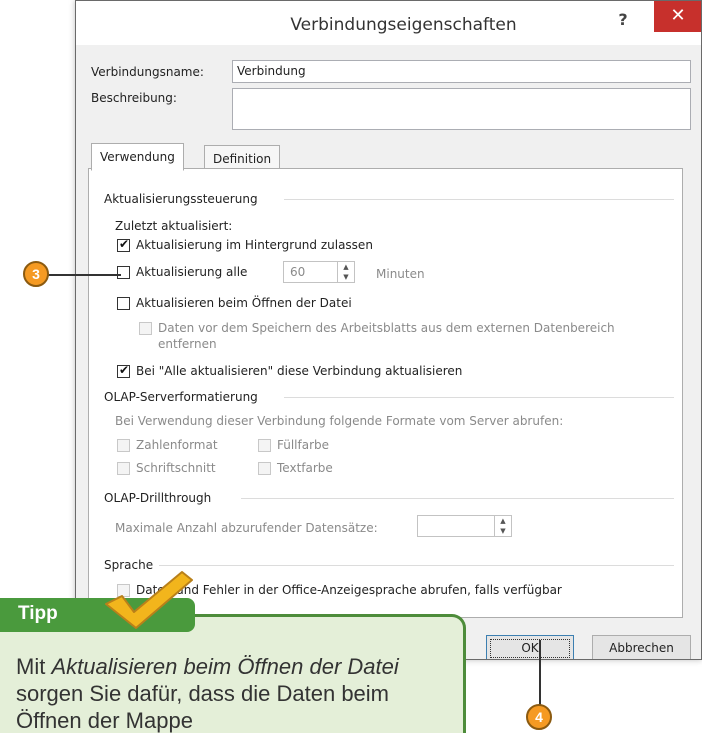  I want to click on remove-data-checkbox, so click(145, 328).